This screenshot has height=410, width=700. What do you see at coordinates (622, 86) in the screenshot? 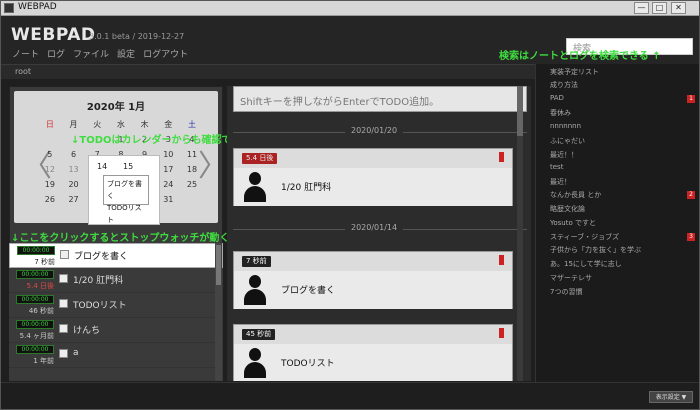
I see `note-item: 成り方法` at bounding box center [622, 86].